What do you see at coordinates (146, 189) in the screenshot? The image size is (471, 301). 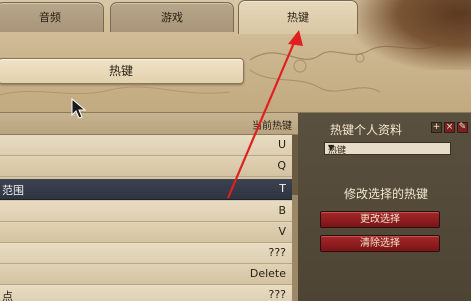 I see `table-row-selected: 范围 T` at bounding box center [146, 189].